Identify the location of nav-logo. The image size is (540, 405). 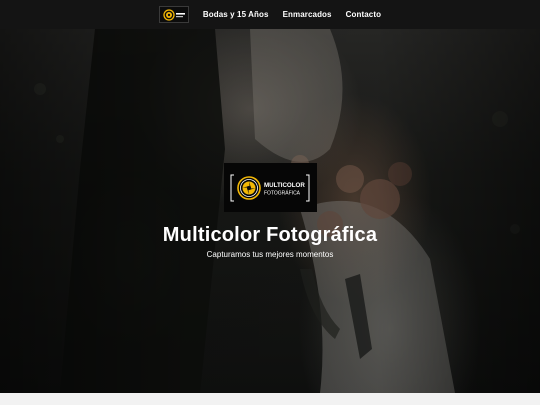
(173, 14).